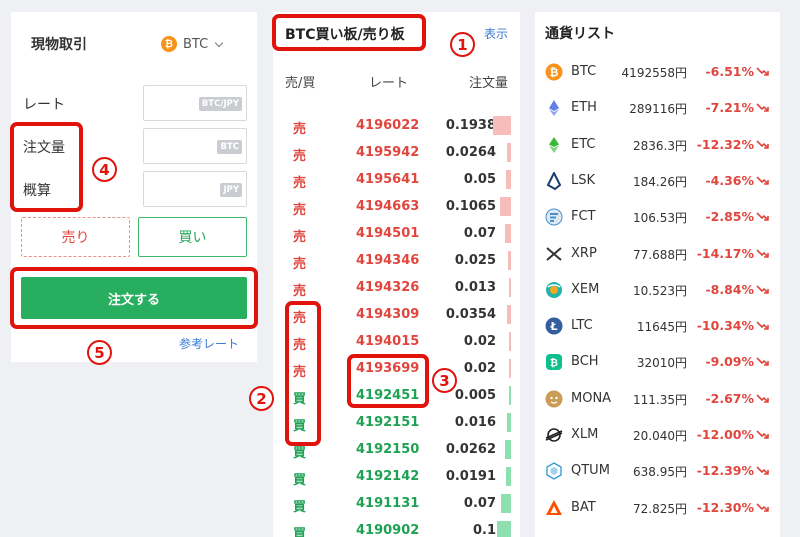  What do you see at coordinates (195, 146) in the screenshot?
I see `amount-input: BTC` at bounding box center [195, 146].